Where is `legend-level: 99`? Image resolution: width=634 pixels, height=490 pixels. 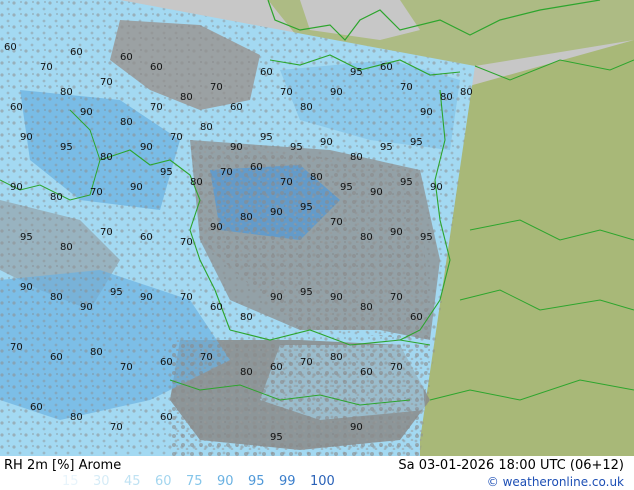 legend-level: 99 is located at coordinates (287, 481).